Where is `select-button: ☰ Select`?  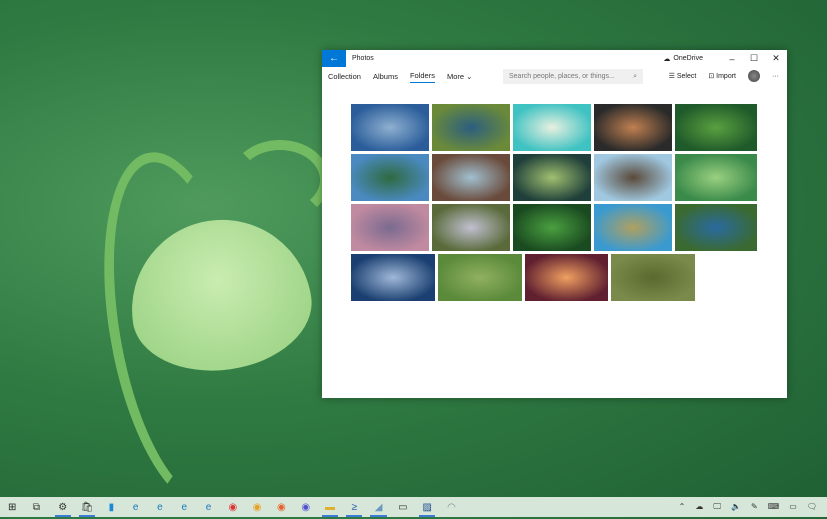 select-button: ☰ Select is located at coordinates (683, 76).